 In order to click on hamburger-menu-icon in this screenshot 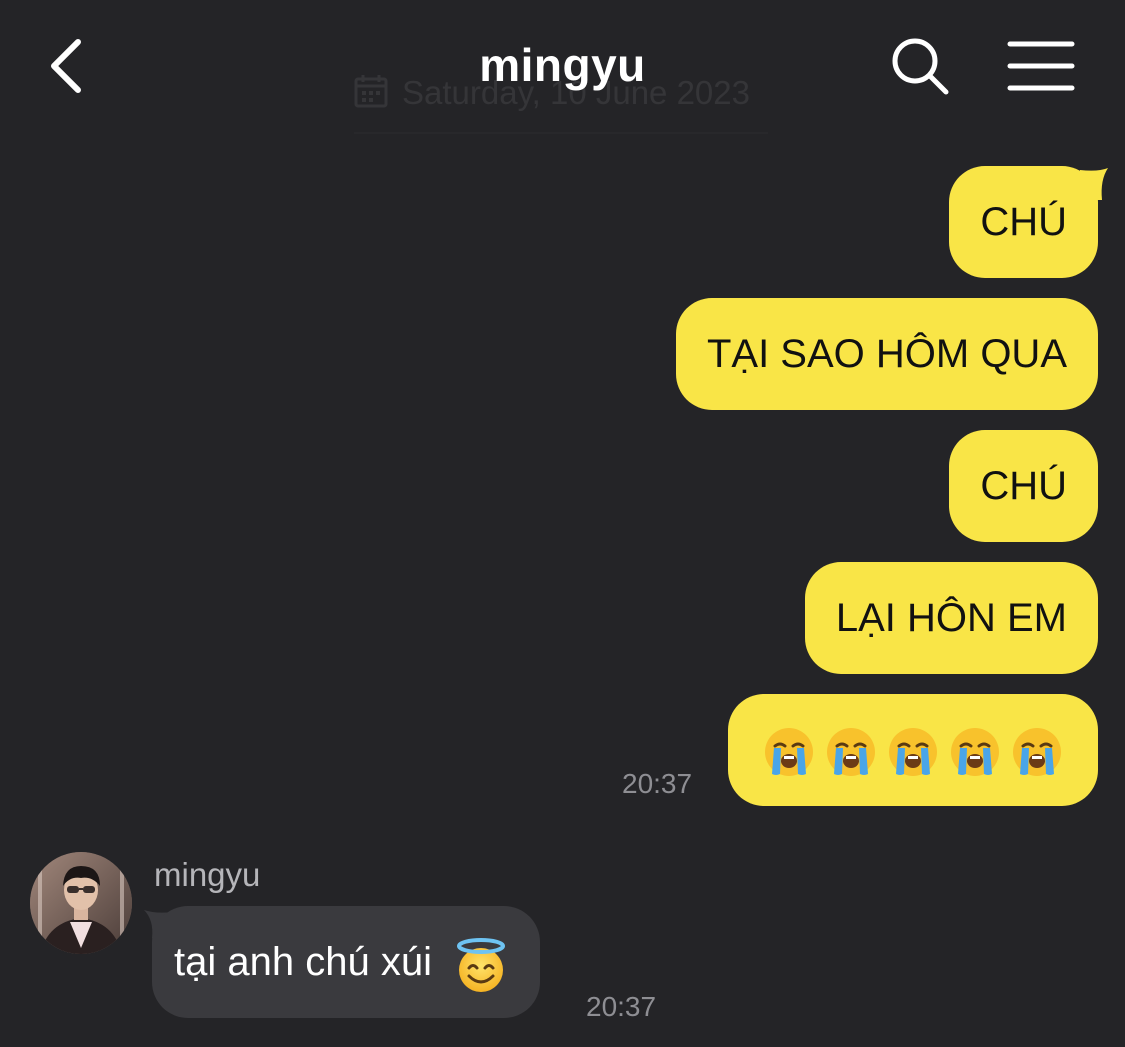, I will do `click(1041, 66)`.